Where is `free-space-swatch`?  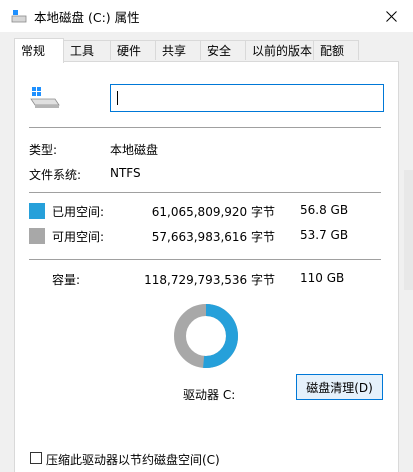
free-space-swatch is located at coordinates (37, 236).